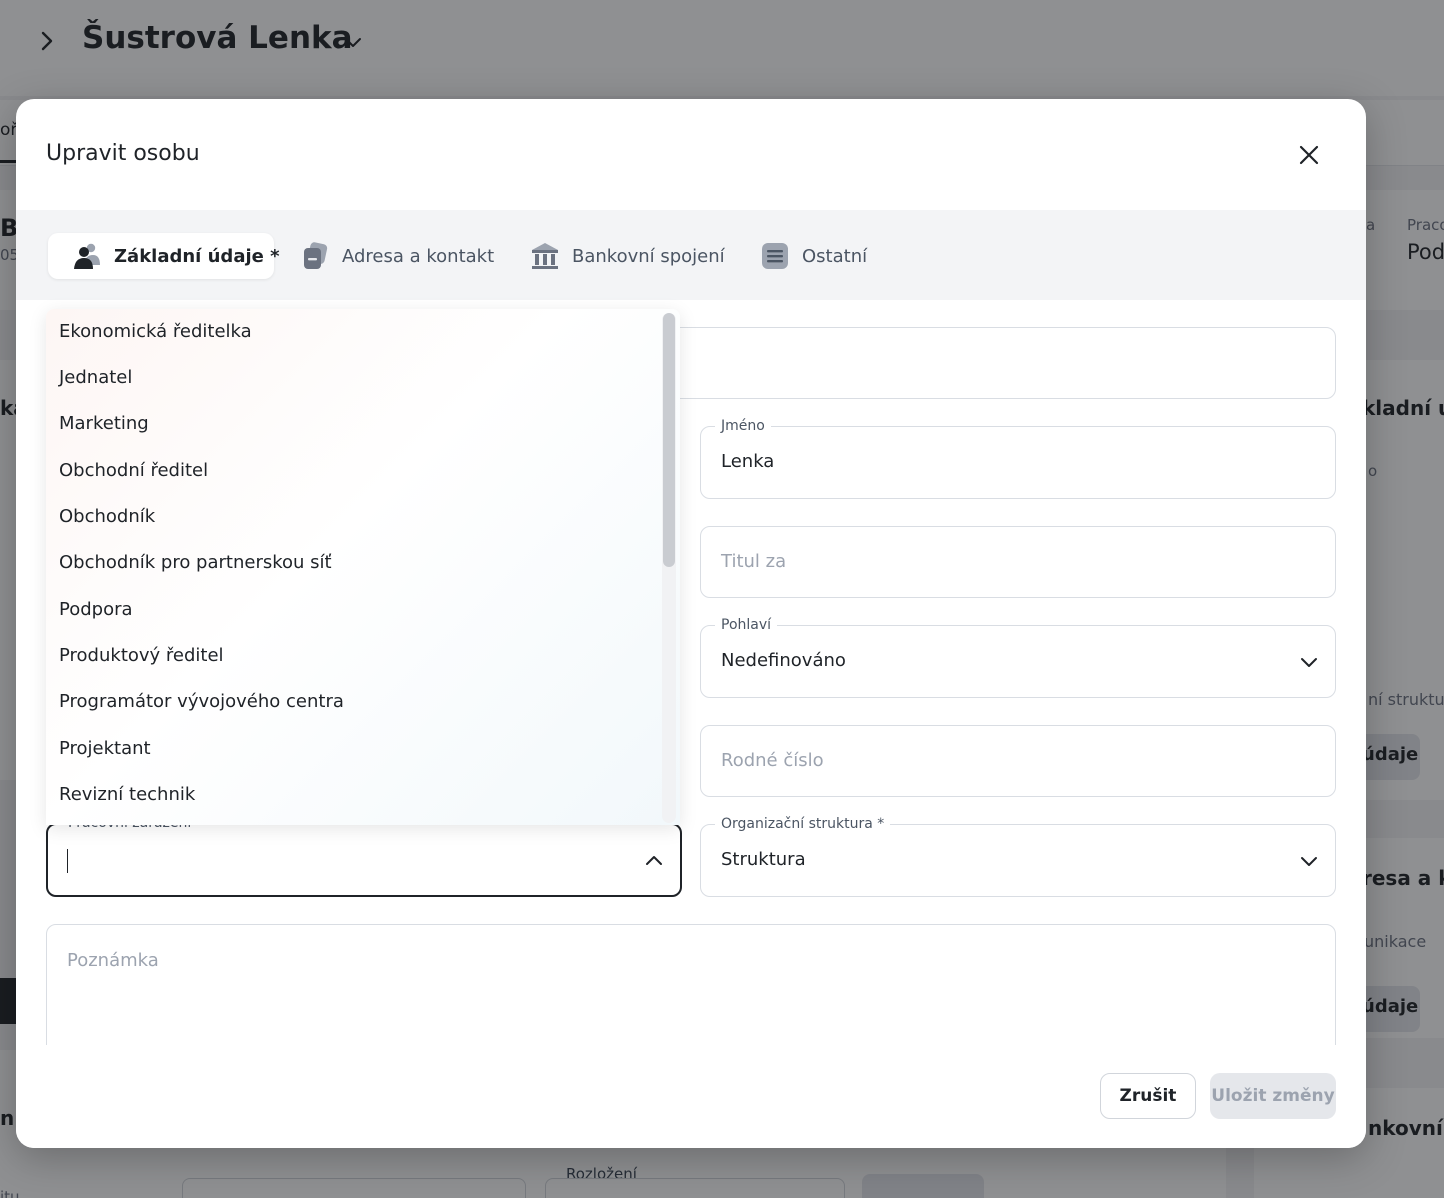  Describe the element at coordinates (746, 625) in the screenshot. I see `field-label: Pohlaví` at that location.